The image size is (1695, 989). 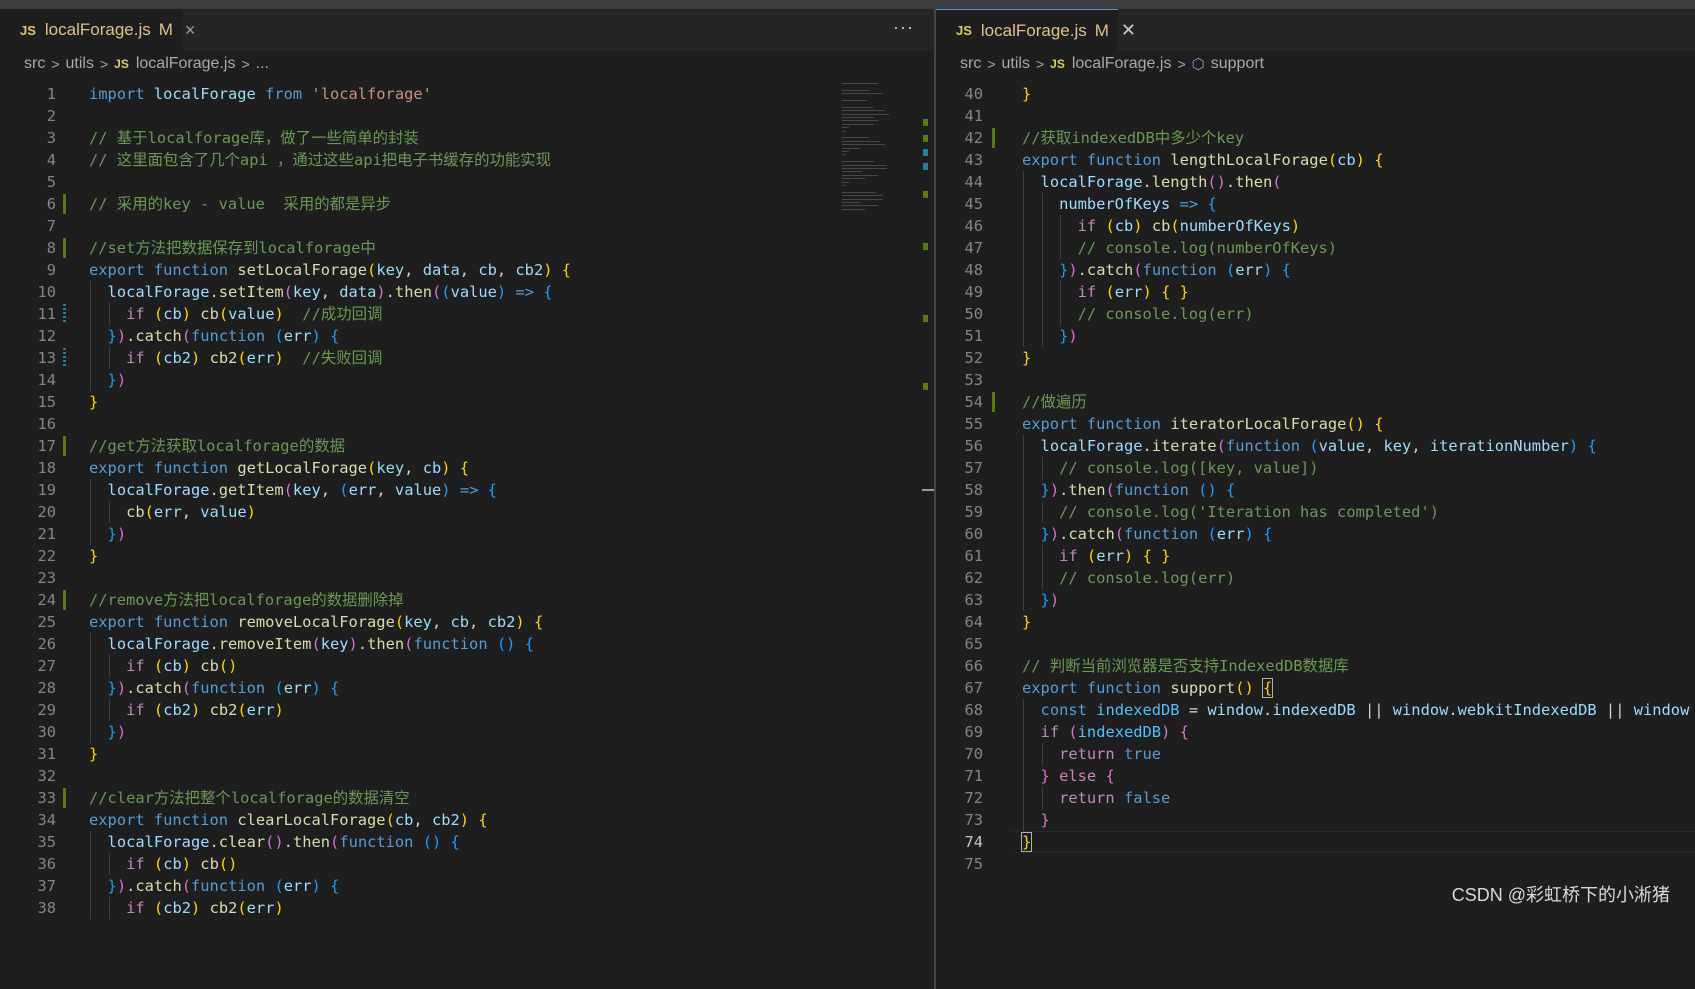 What do you see at coordinates (1315, 468) in the screenshot?
I see `code-line: 57 // console.log([key, value])` at bounding box center [1315, 468].